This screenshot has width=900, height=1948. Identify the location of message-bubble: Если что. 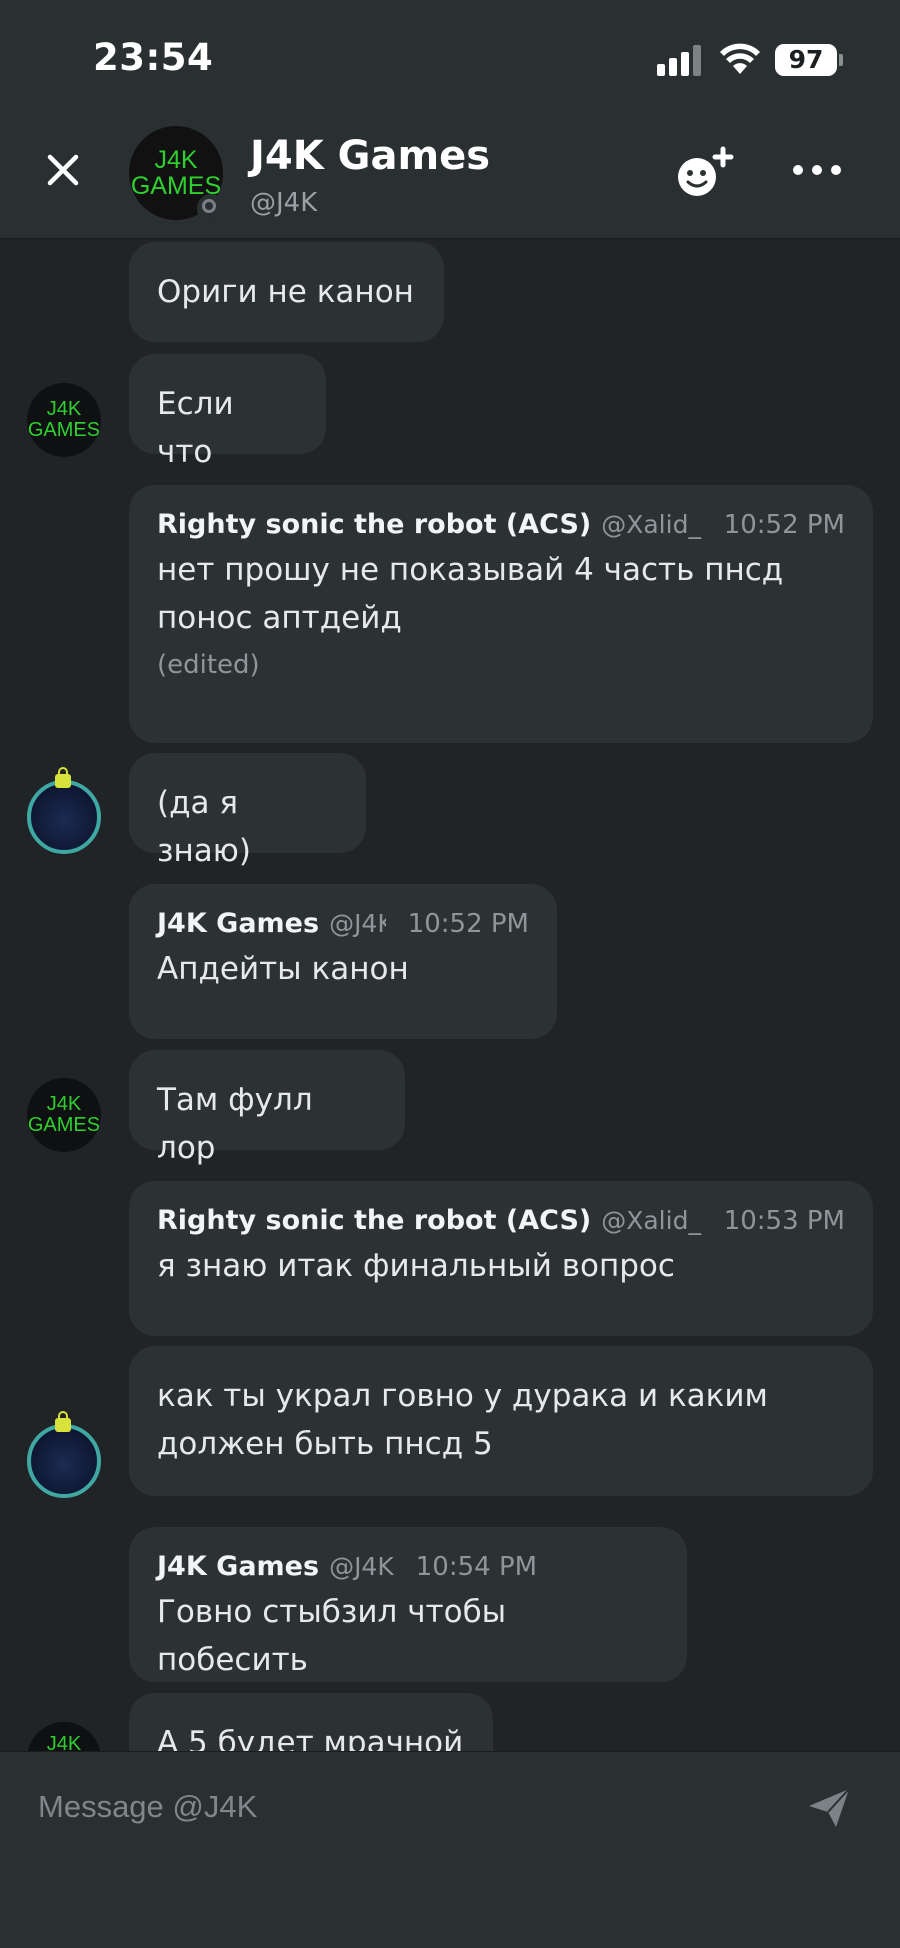
(227, 412).